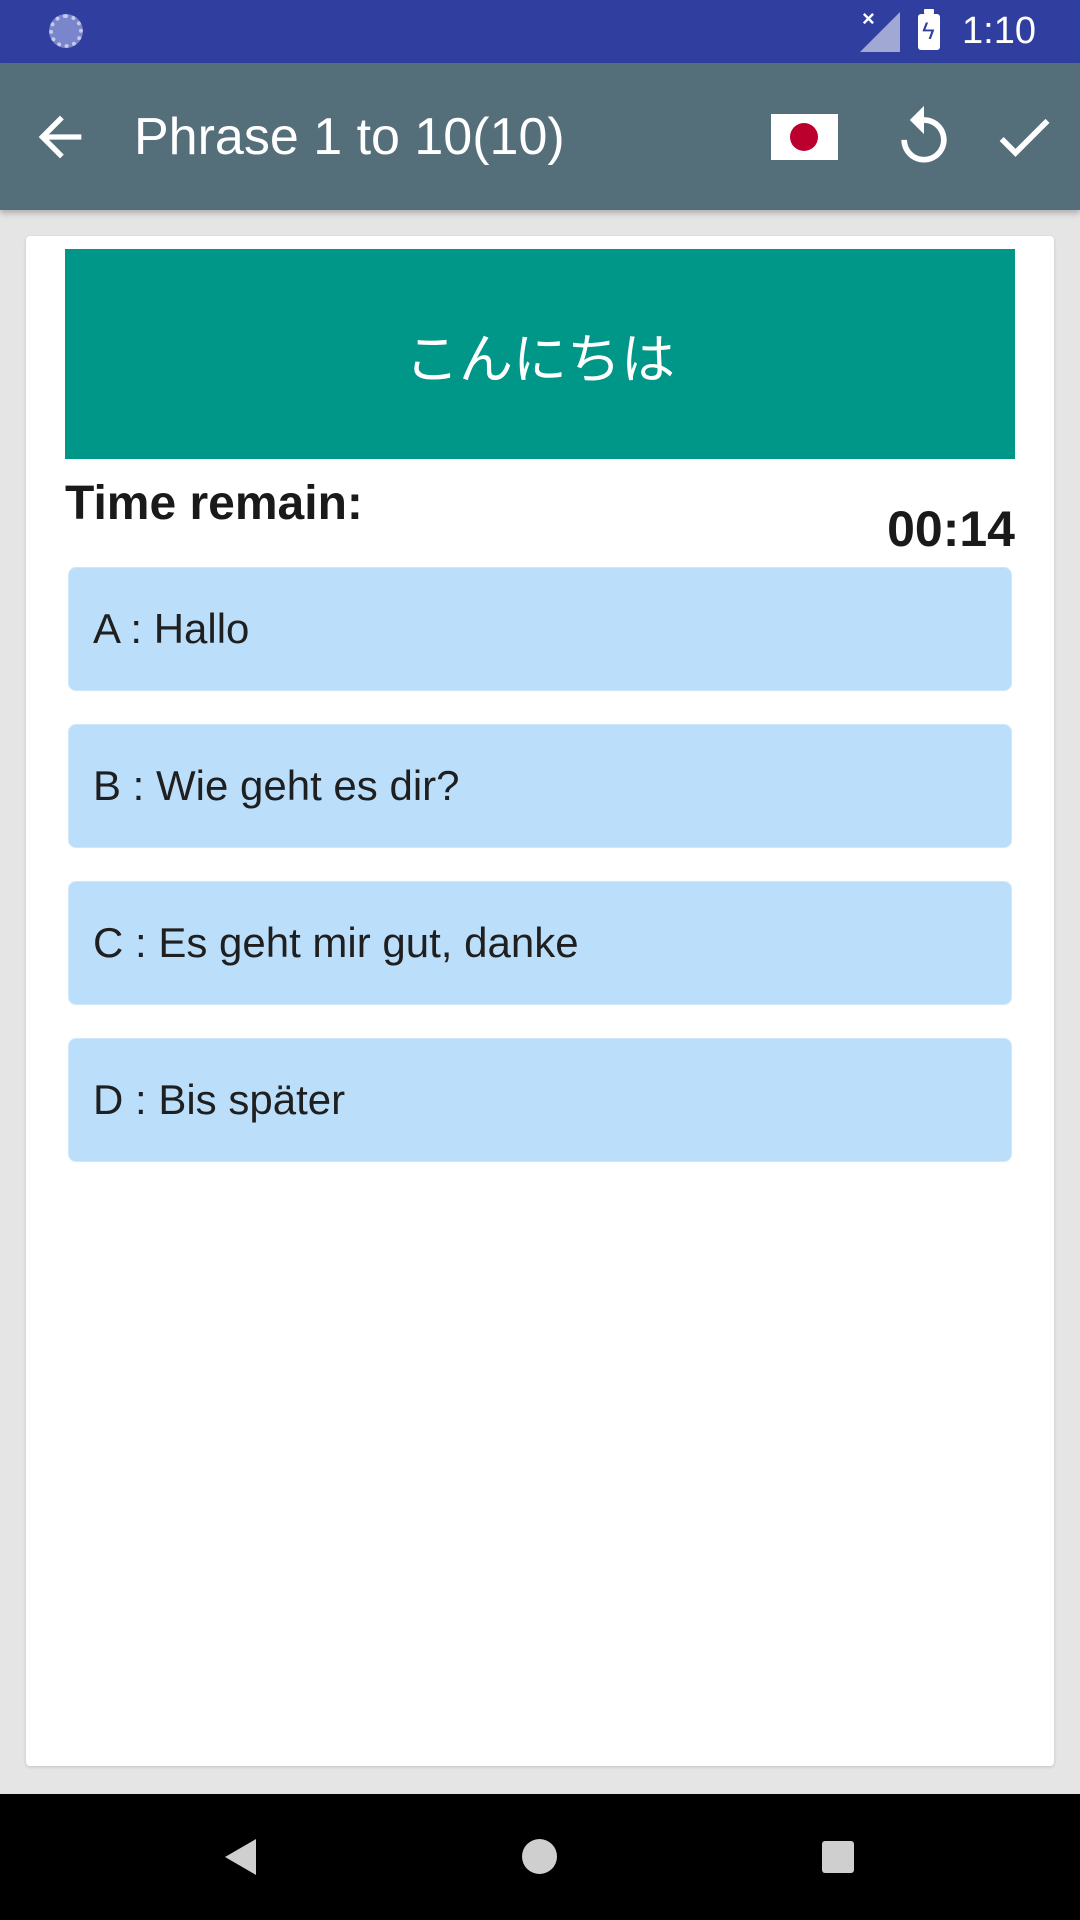 This screenshot has width=1080, height=1920. I want to click on nav-recent-icon, so click(838, 1857).